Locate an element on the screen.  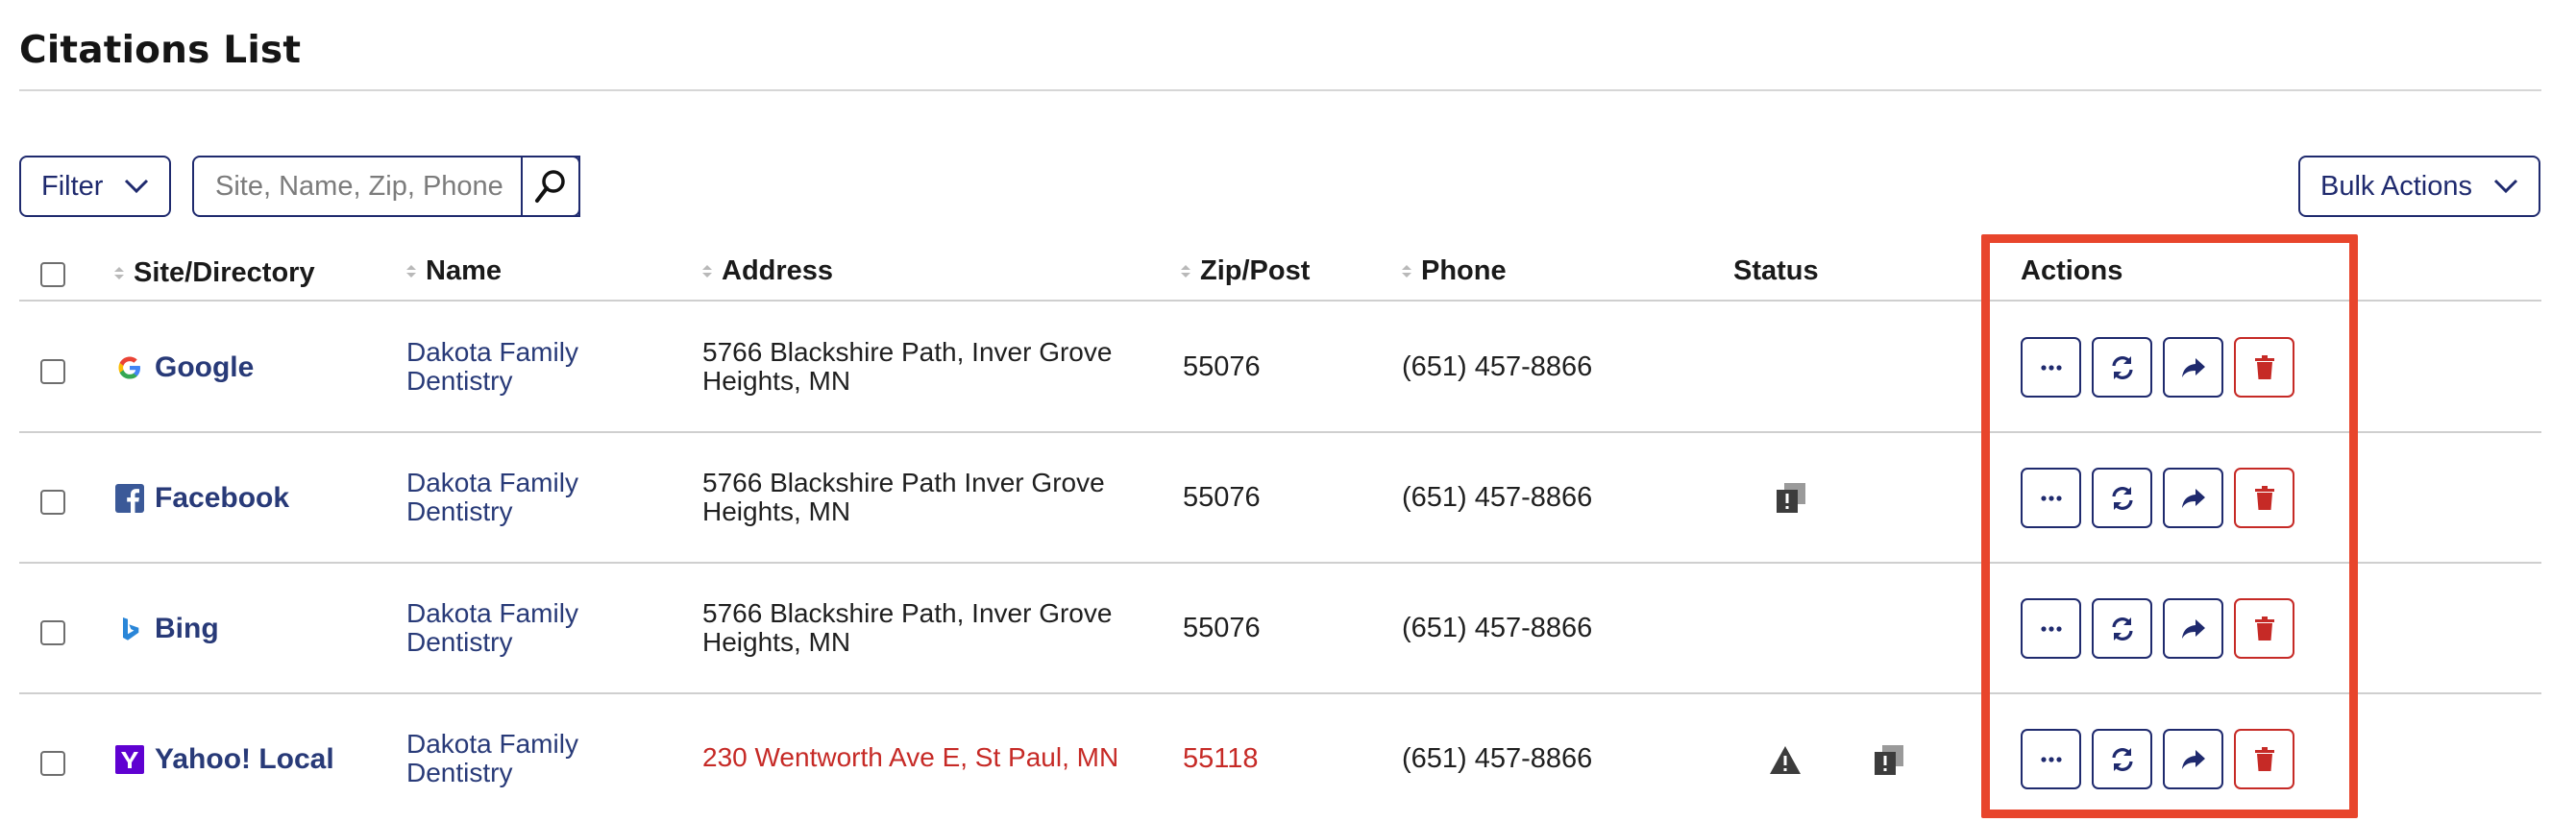
search-icon is located at coordinates (550, 187).